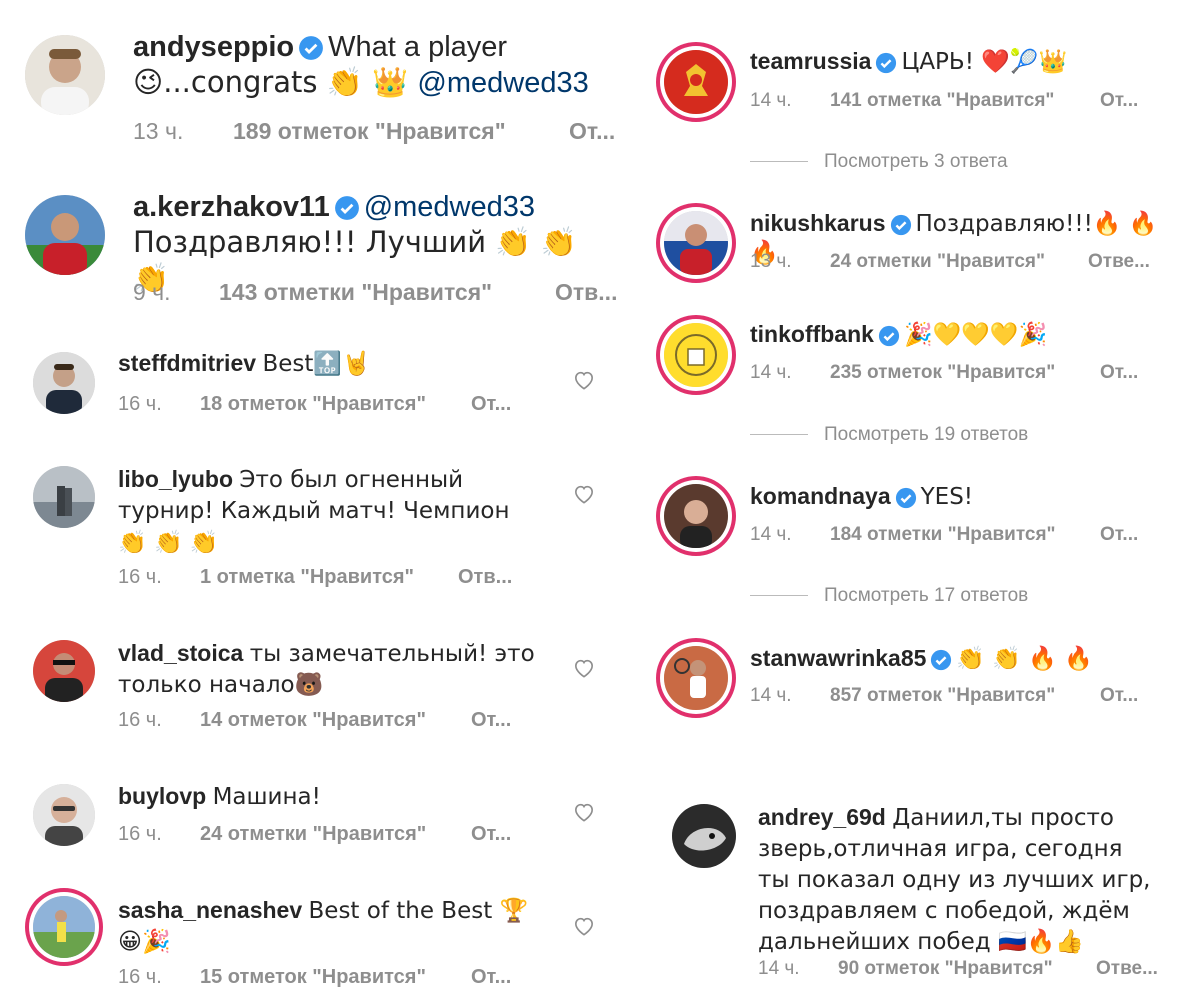 The width and height of the screenshot is (1200, 1000). What do you see at coordinates (812, 334) in the screenshot?
I see `username: tinkoffbank` at bounding box center [812, 334].